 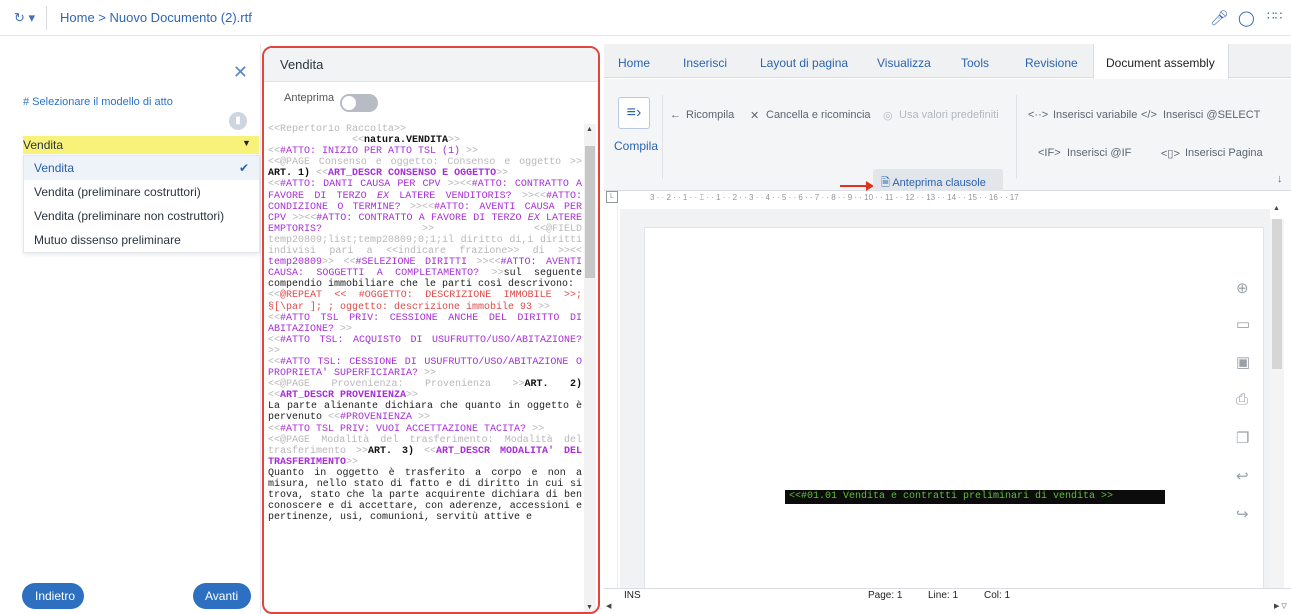 I want to click on vertical-ruler, so click(x=611, y=405).